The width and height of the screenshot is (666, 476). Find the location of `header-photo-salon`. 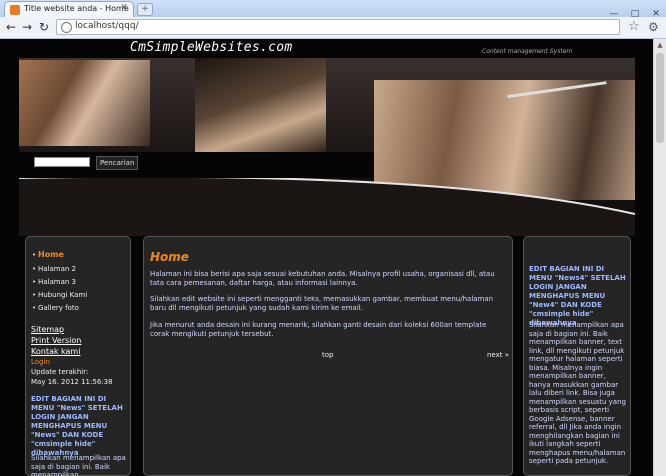

header-photo-salon is located at coordinates (260, 105).